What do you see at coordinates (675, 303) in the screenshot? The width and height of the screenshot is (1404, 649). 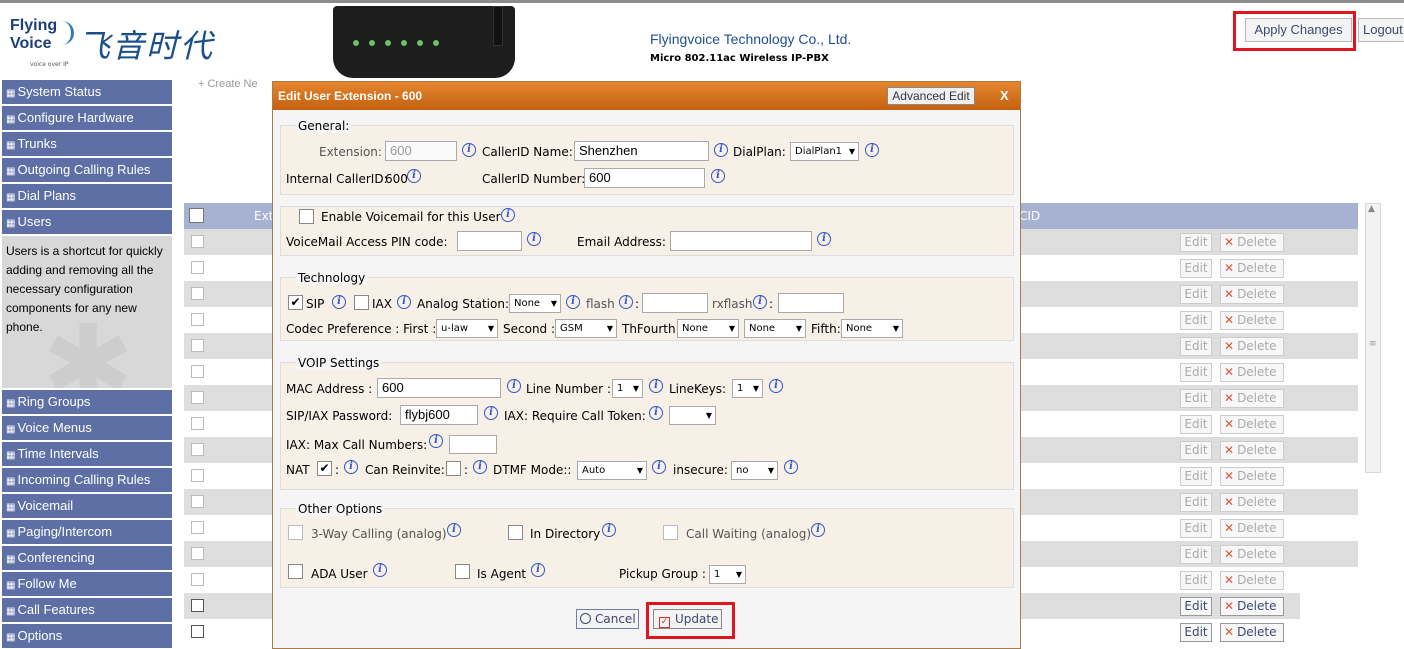 I see `flash-field` at bounding box center [675, 303].